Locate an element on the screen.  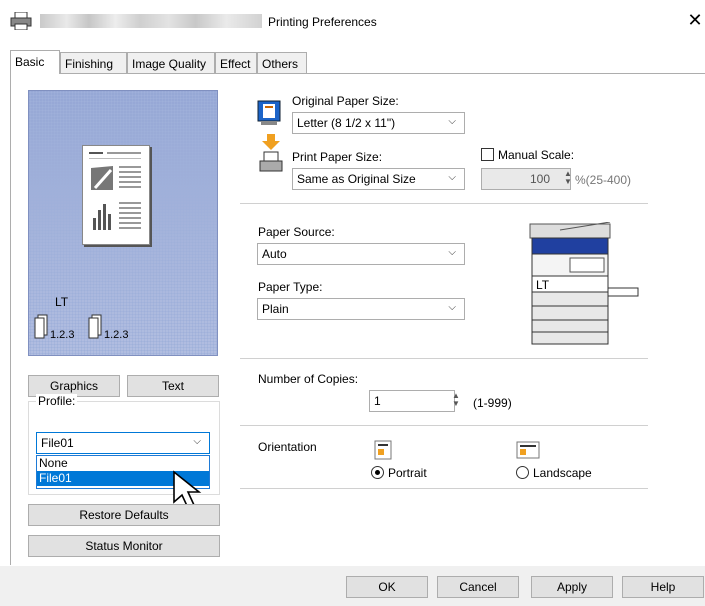
original-paper-size-value: Letter (8 1/2 x 11") is located at coordinates (346, 123).